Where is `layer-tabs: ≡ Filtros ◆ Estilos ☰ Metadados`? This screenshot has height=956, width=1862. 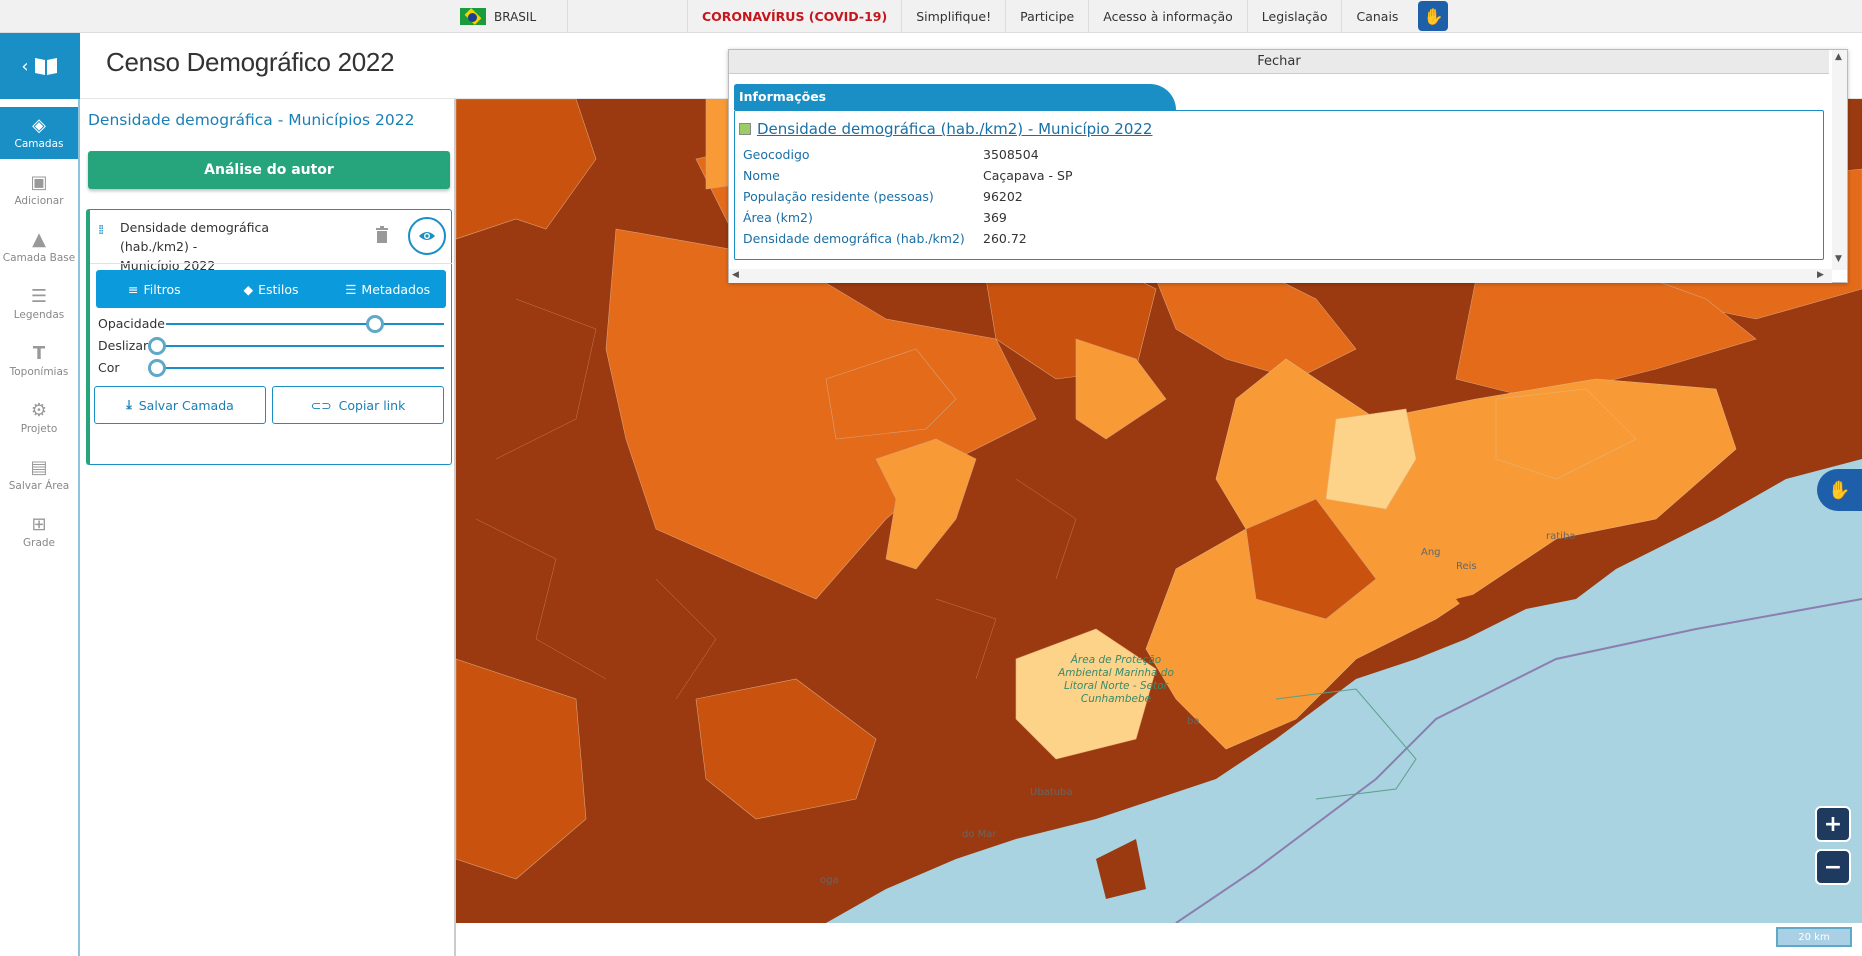
layer-tabs: ≡ Filtros ◆ Estilos ☰ Metadados is located at coordinates (271, 289).